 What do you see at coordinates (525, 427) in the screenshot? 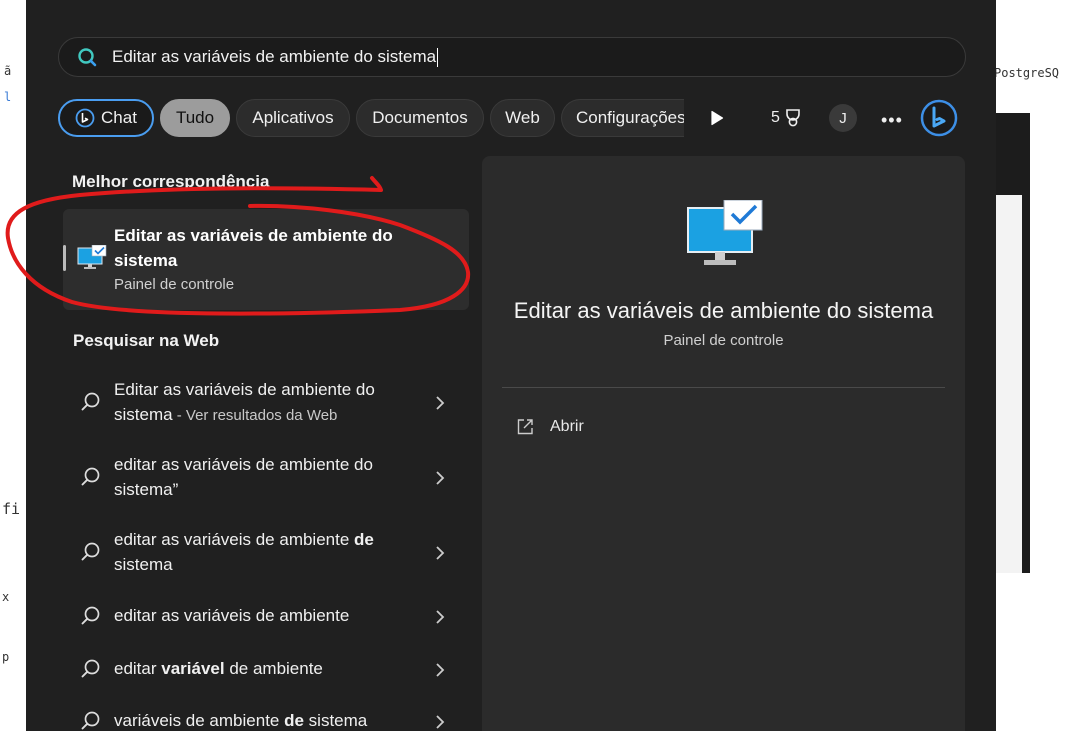
I see `open-external-icon` at bounding box center [525, 427].